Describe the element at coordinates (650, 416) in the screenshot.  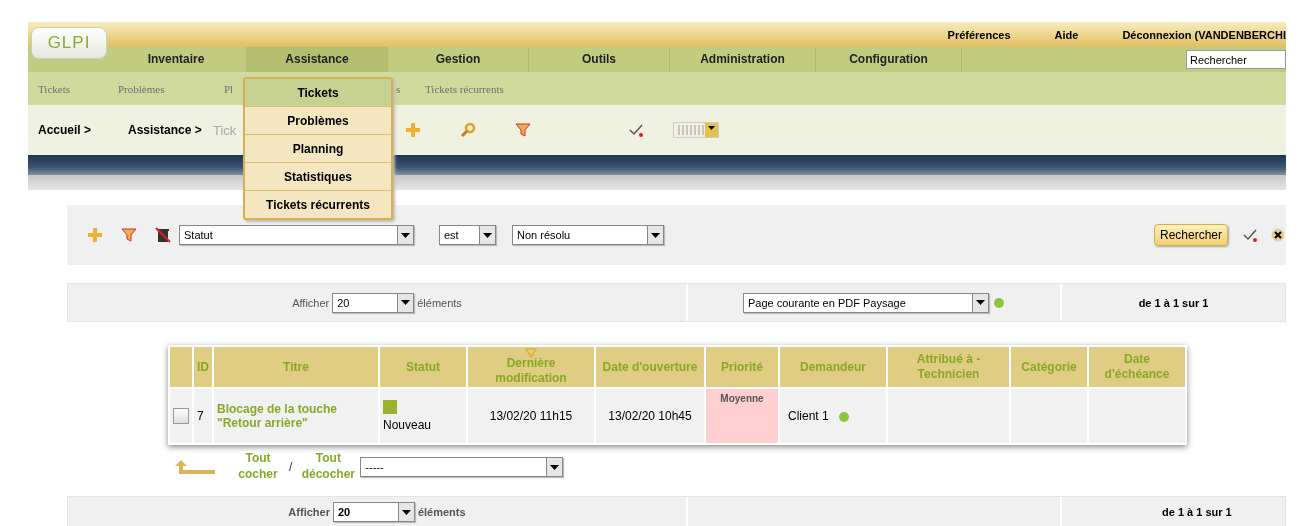
I see `date-text: 13/02/20 10h45` at that location.